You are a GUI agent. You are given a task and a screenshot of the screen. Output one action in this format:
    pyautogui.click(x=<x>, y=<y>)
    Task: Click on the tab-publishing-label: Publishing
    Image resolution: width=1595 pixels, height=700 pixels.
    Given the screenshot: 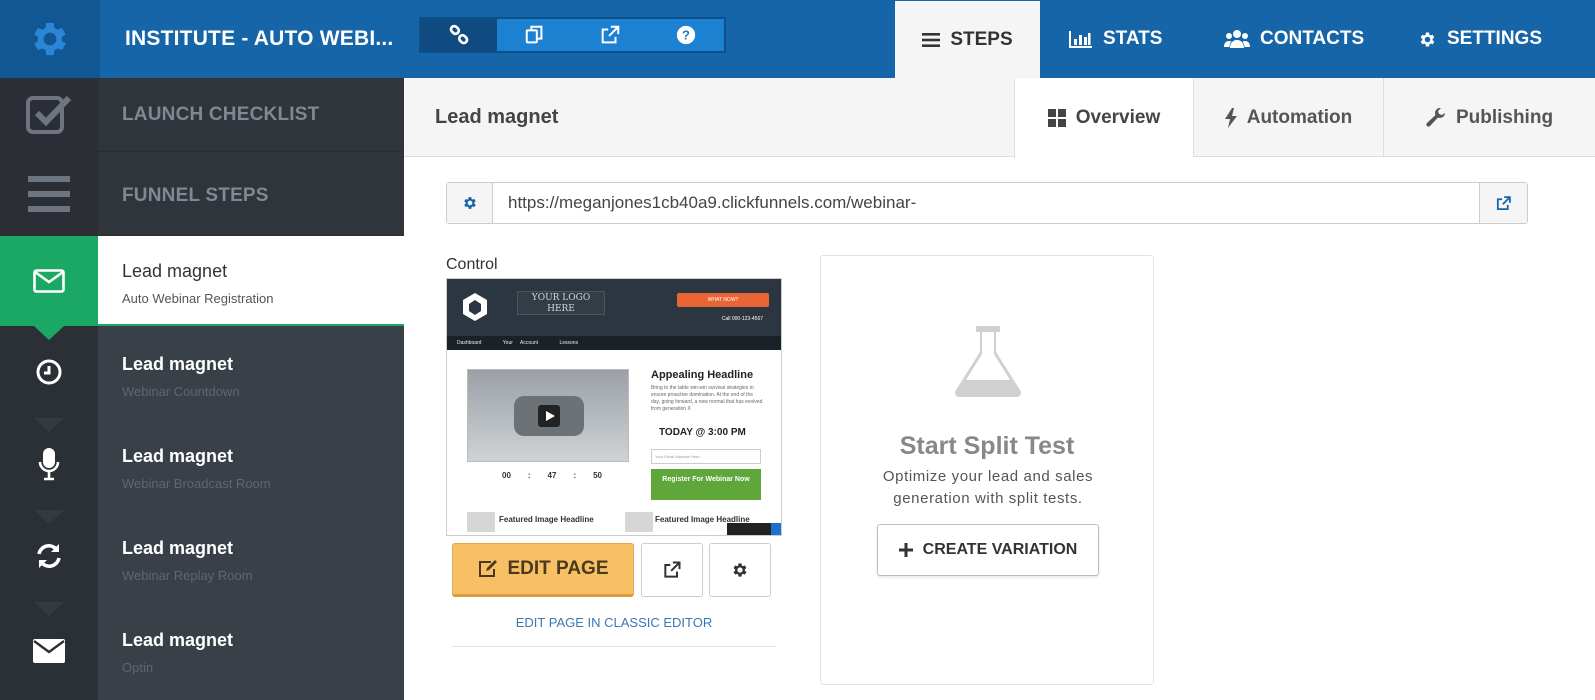 What is the action you would take?
    pyautogui.click(x=1504, y=117)
    